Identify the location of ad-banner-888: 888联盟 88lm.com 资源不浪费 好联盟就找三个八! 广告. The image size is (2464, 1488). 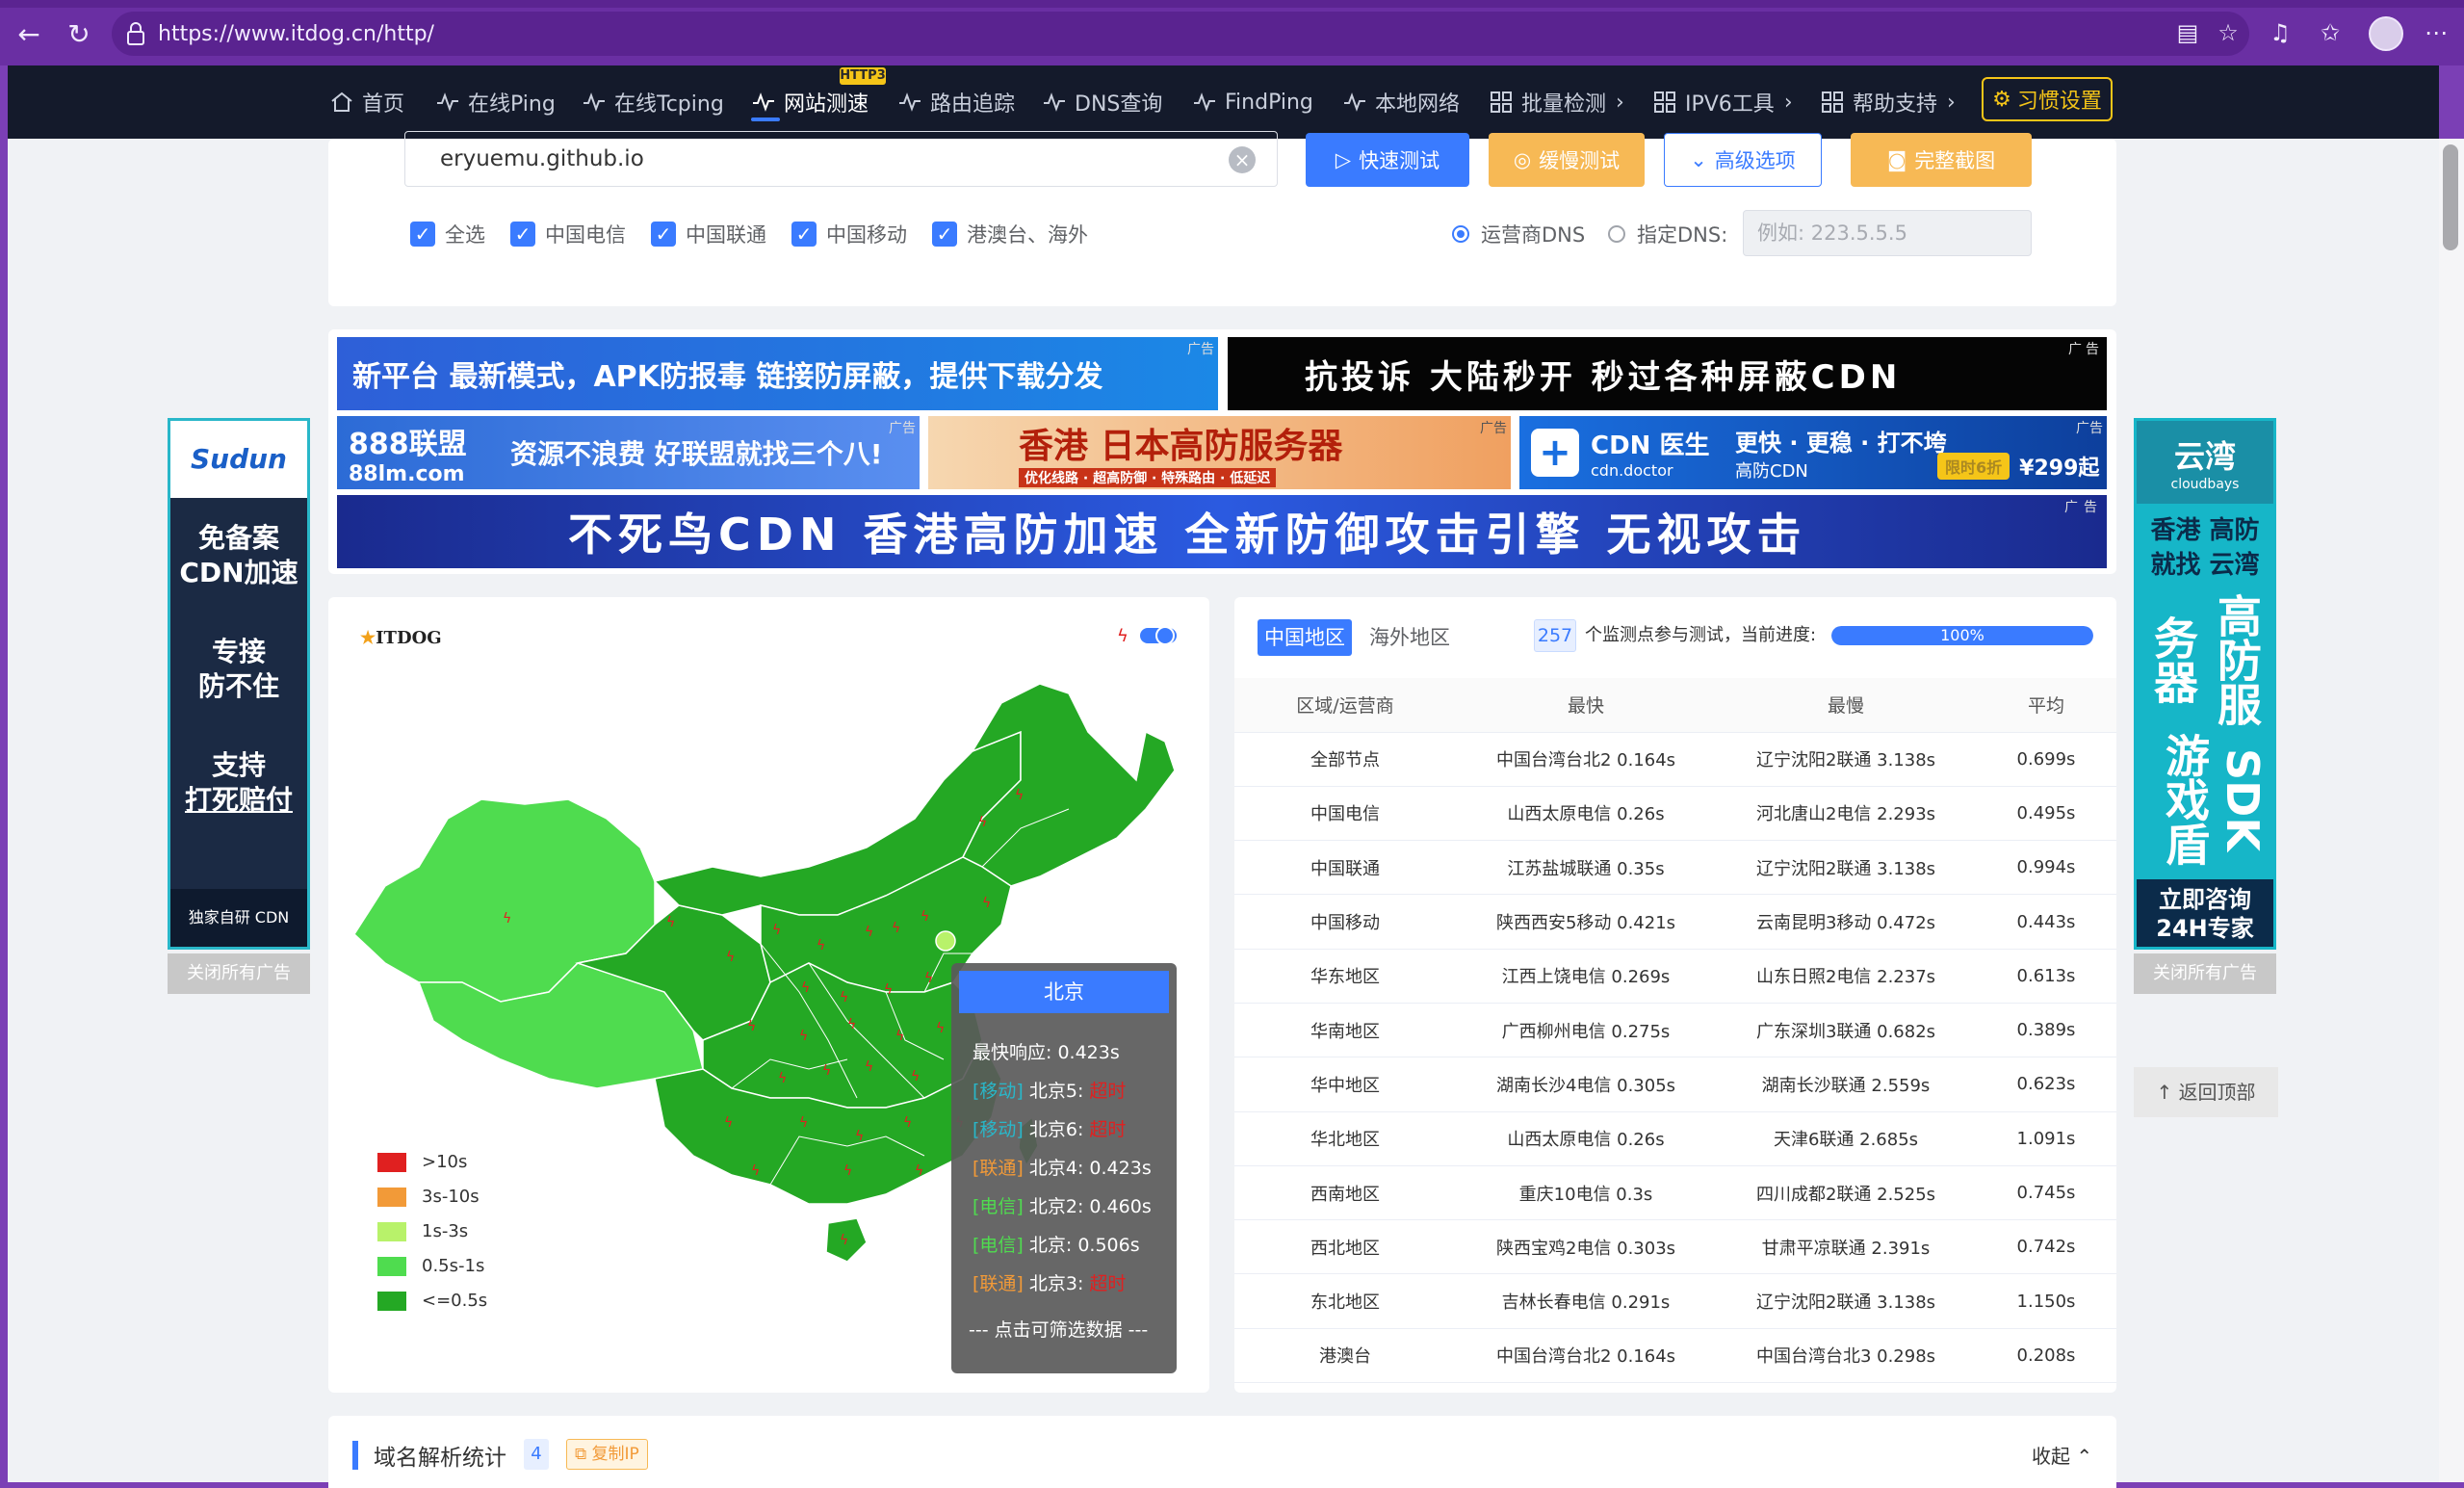
(628, 452).